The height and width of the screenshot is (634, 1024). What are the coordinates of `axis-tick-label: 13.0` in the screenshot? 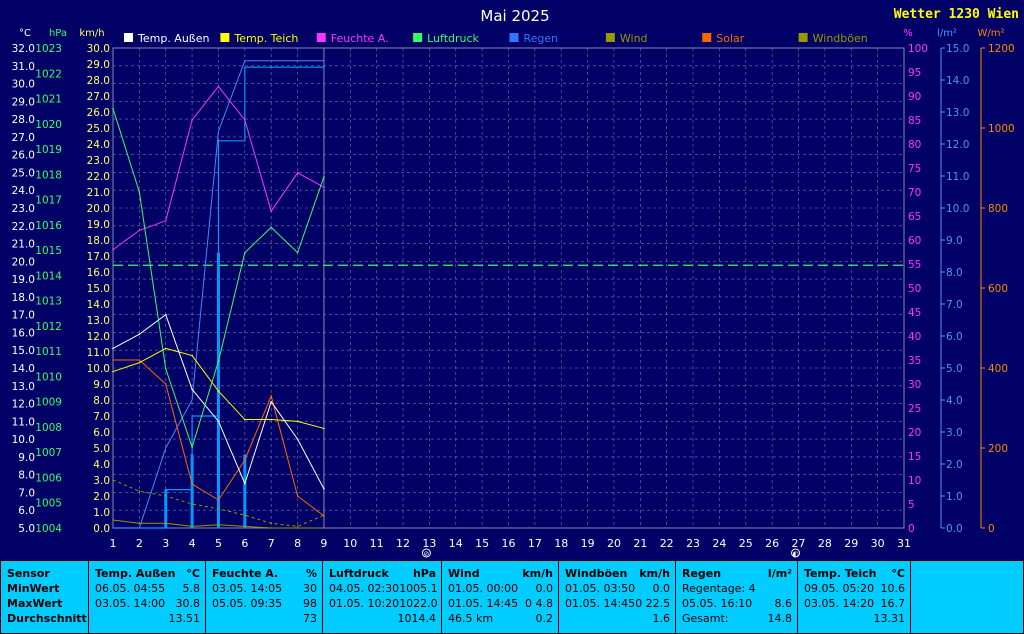 It's located at (23, 387).